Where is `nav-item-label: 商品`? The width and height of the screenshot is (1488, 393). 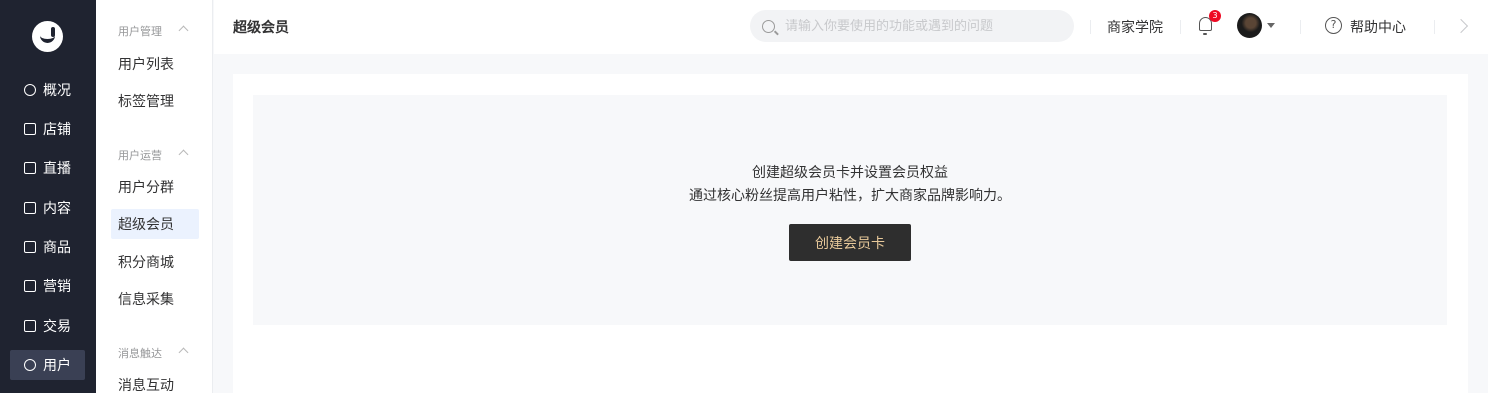
nav-item-label: 商品 is located at coordinates (57, 248).